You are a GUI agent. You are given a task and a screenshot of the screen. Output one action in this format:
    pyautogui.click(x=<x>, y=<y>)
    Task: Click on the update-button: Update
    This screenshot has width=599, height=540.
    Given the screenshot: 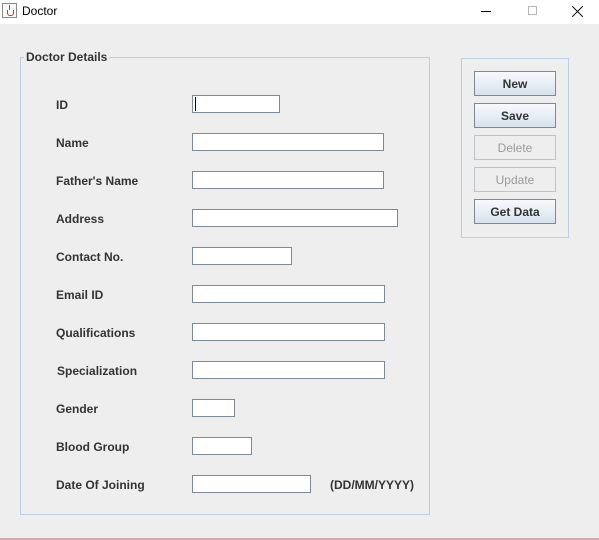 What is the action you would take?
    pyautogui.click(x=515, y=179)
    